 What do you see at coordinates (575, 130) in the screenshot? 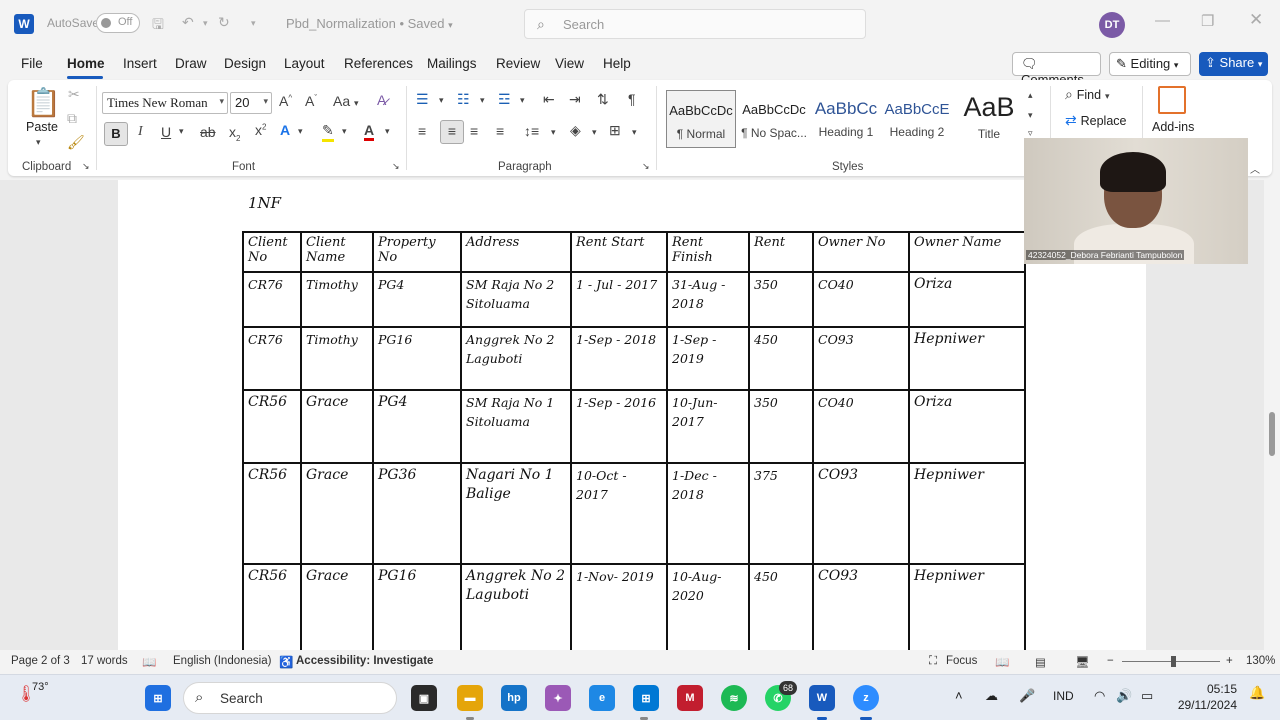
I see `shading-icon: ◈` at bounding box center [575, 130].